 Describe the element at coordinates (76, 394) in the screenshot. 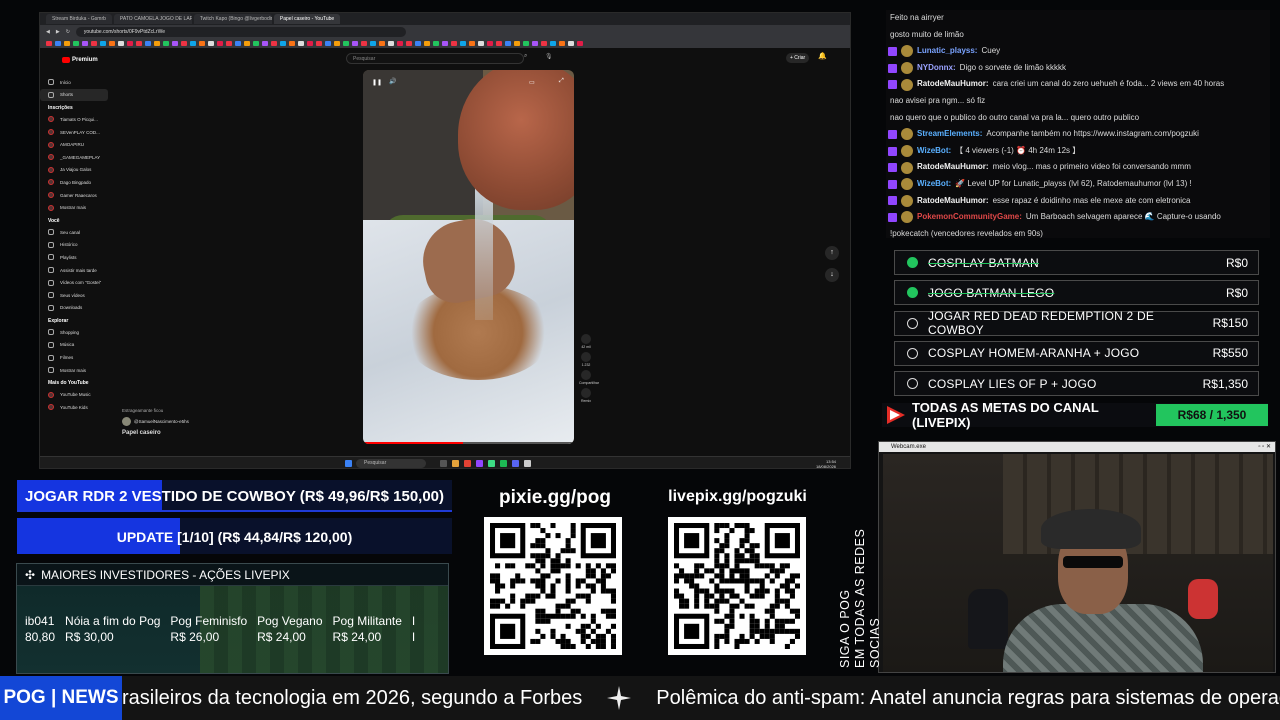

I see `sidebar-item: YouTube Music` at that location.